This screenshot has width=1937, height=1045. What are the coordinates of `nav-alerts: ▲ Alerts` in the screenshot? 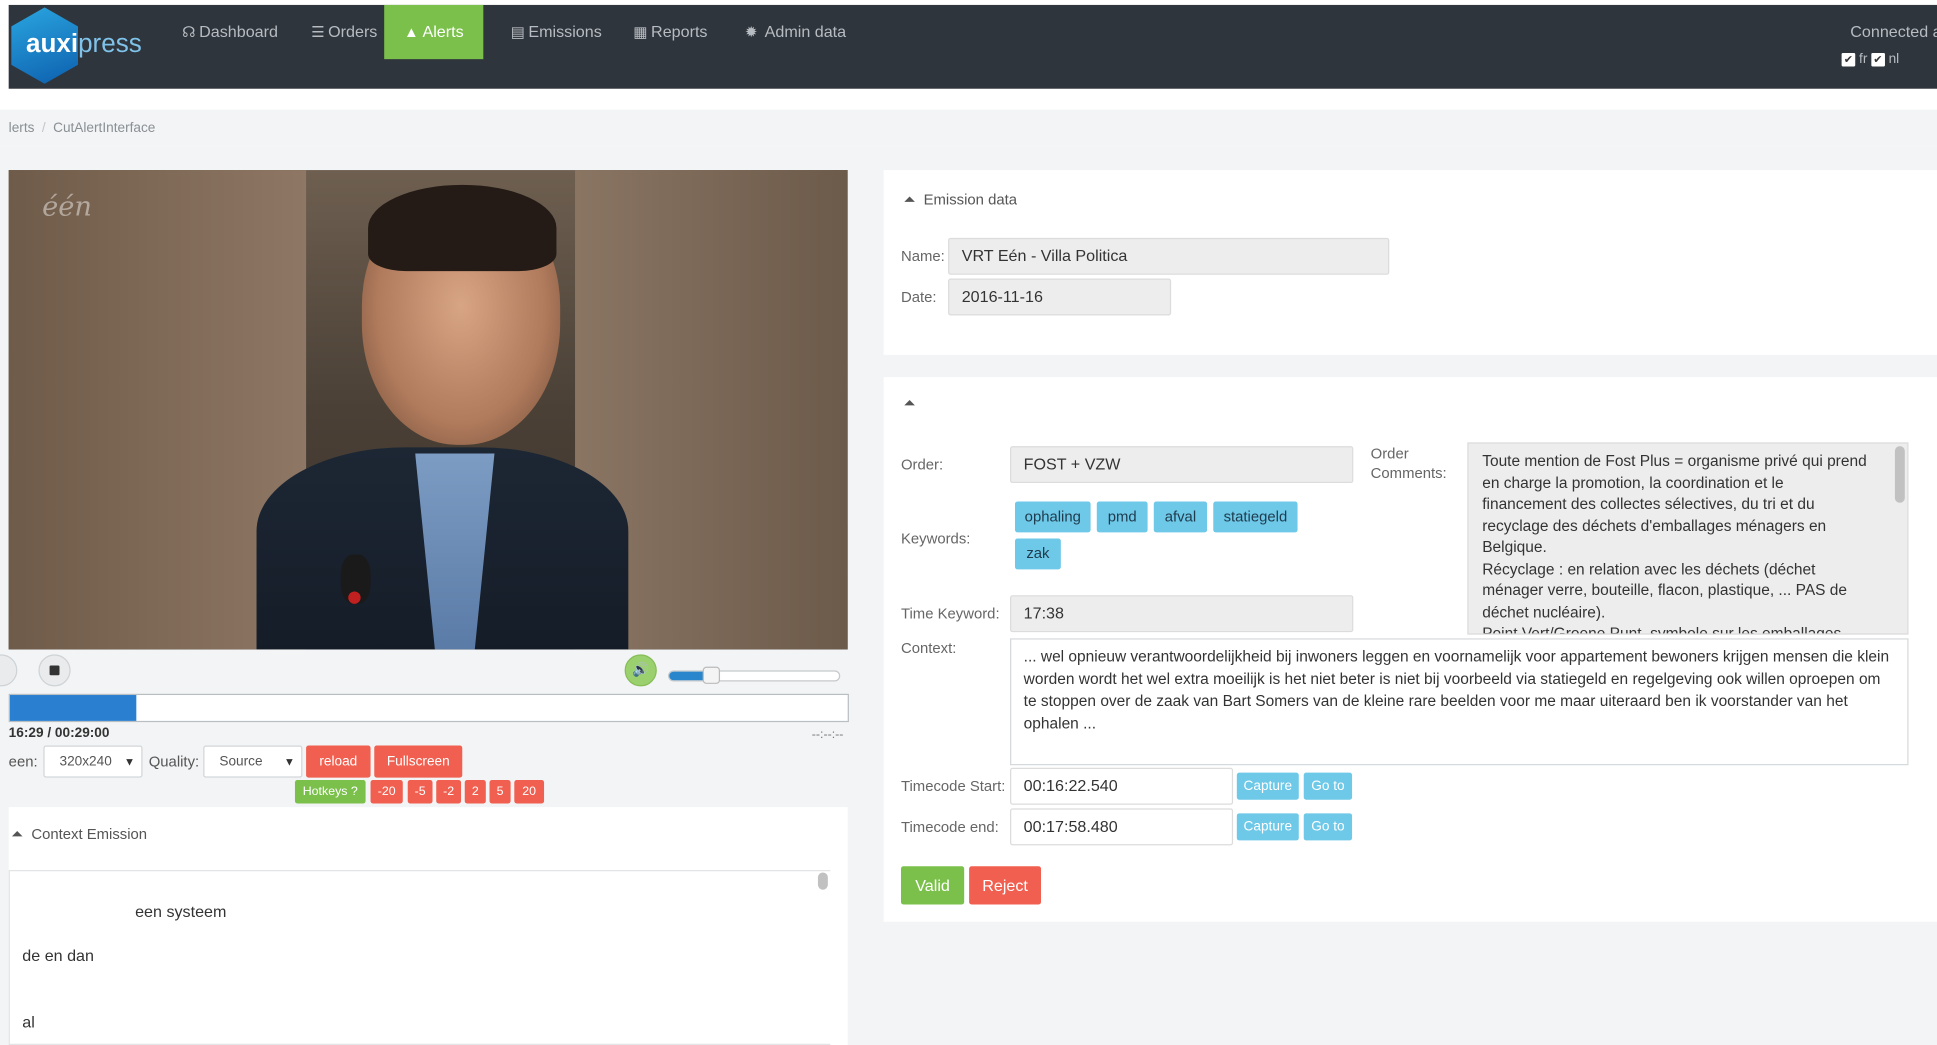 It's located at (434, 32).